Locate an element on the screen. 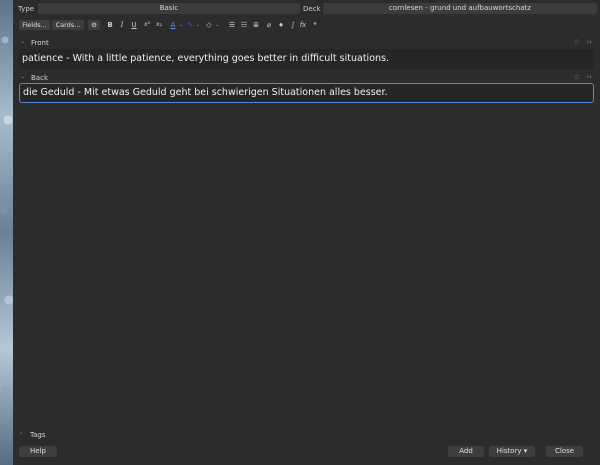  help-button: Help is located at coordinates (38, 451).